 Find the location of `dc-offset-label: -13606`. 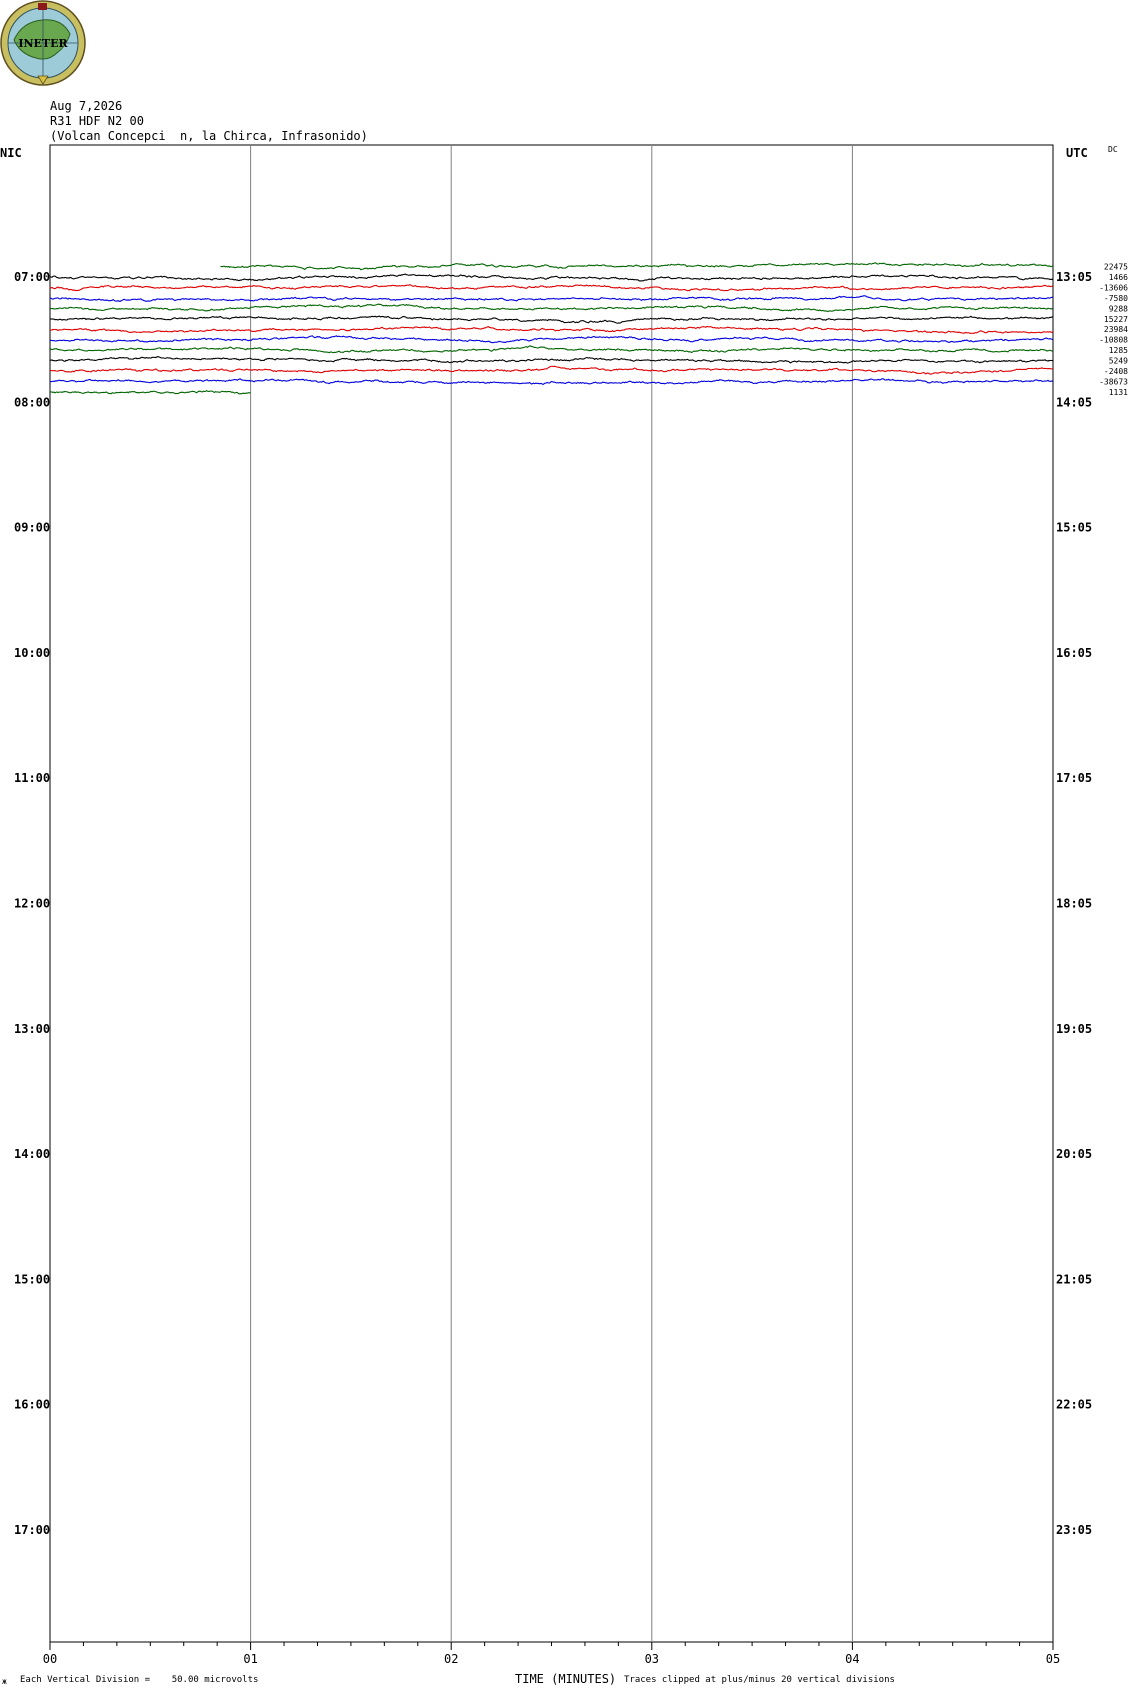

dc-offset-label: -13606 is located at coordinates (1113, 287).